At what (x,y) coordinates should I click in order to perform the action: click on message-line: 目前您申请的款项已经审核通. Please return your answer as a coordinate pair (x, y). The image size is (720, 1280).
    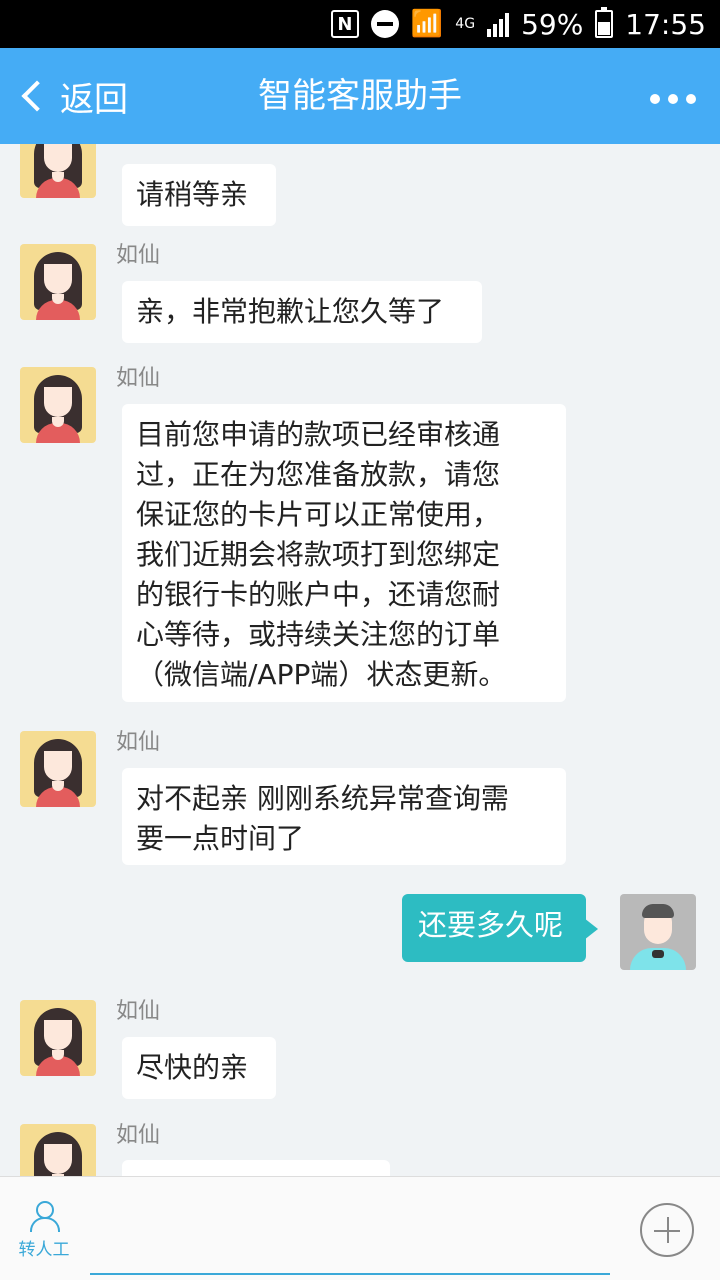
    Looking at the image, I should click on (318, 434).